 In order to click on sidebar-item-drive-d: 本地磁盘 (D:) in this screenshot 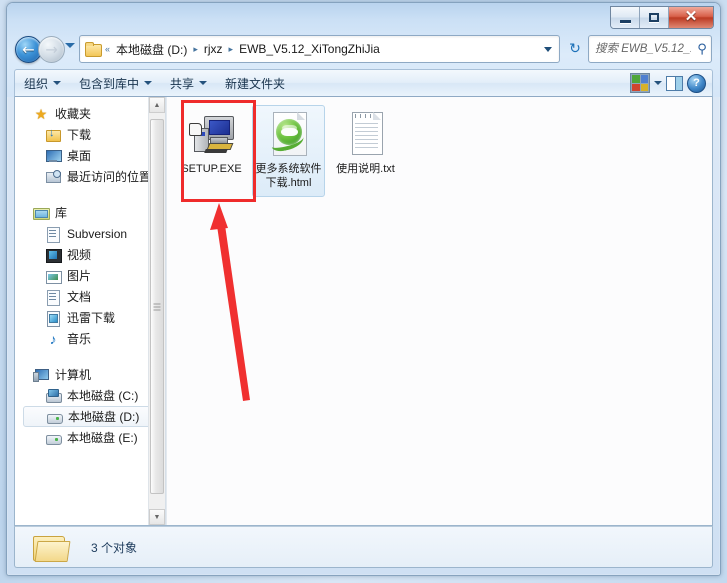, I will do `click(92, 416)`.